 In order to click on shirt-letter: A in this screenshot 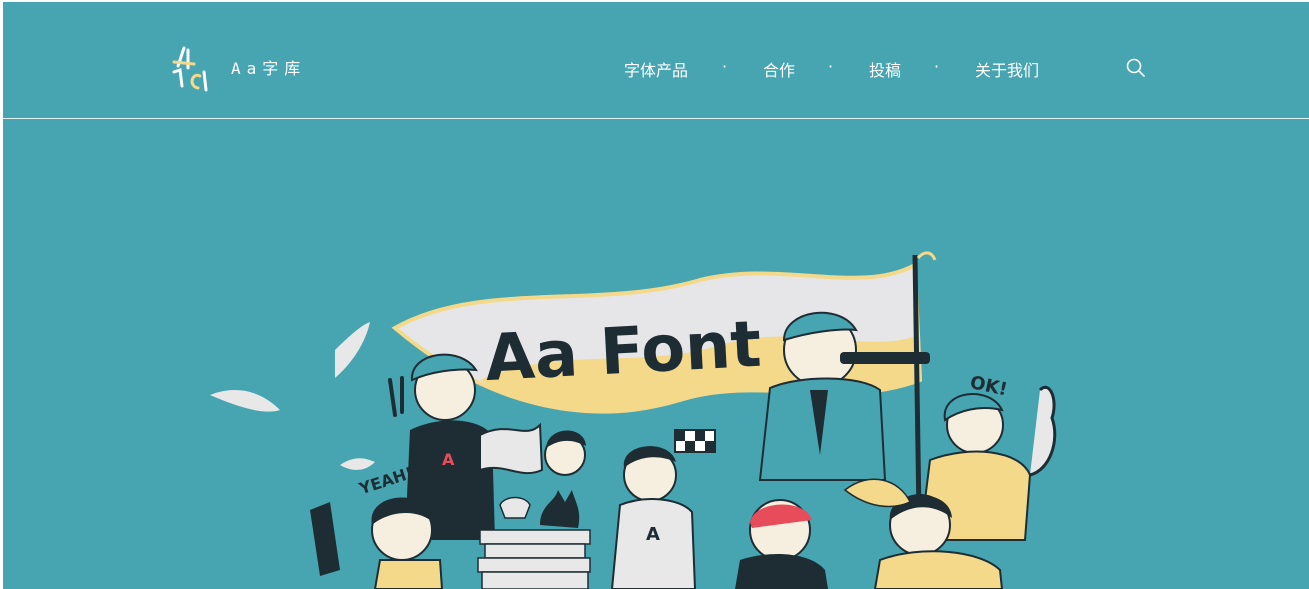, I will do `click(653, 534)`.